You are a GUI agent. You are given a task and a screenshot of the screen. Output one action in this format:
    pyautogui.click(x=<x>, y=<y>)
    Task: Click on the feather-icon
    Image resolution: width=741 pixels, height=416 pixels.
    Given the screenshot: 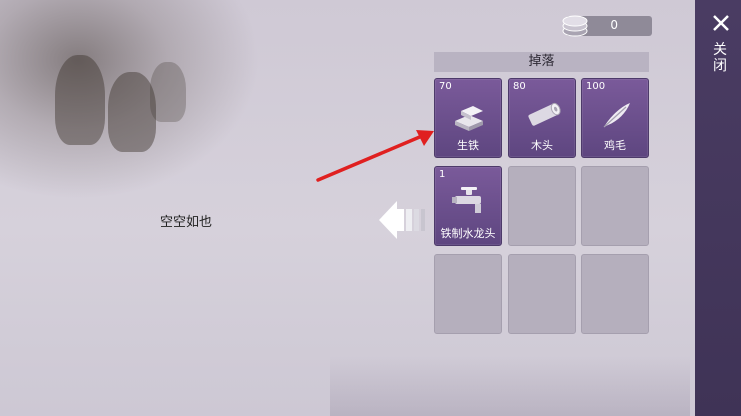 What is the action you would take?
    pyautogui.click(x=616, y=115)
    